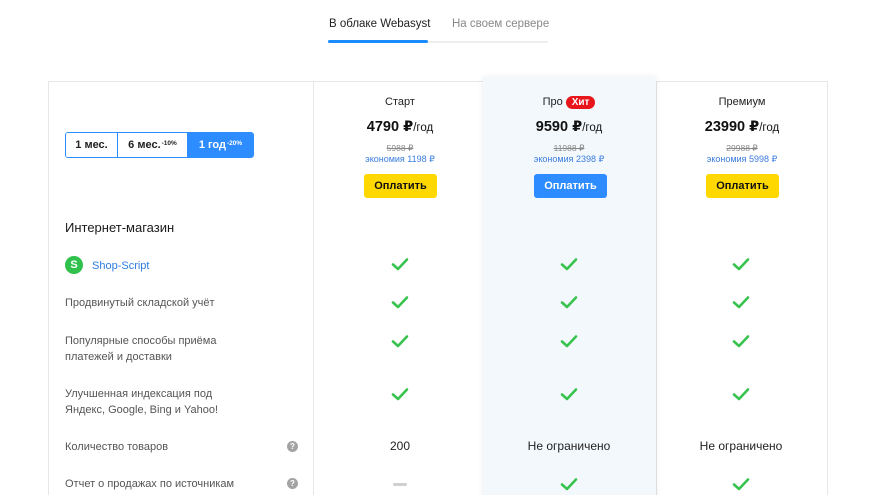 The width and height of the screenshot is (880, 495). What do you see at coordinates (400, 148) in the screenshot?
I see `old-price: 5988 ₽` at bounding box center [400, 148].